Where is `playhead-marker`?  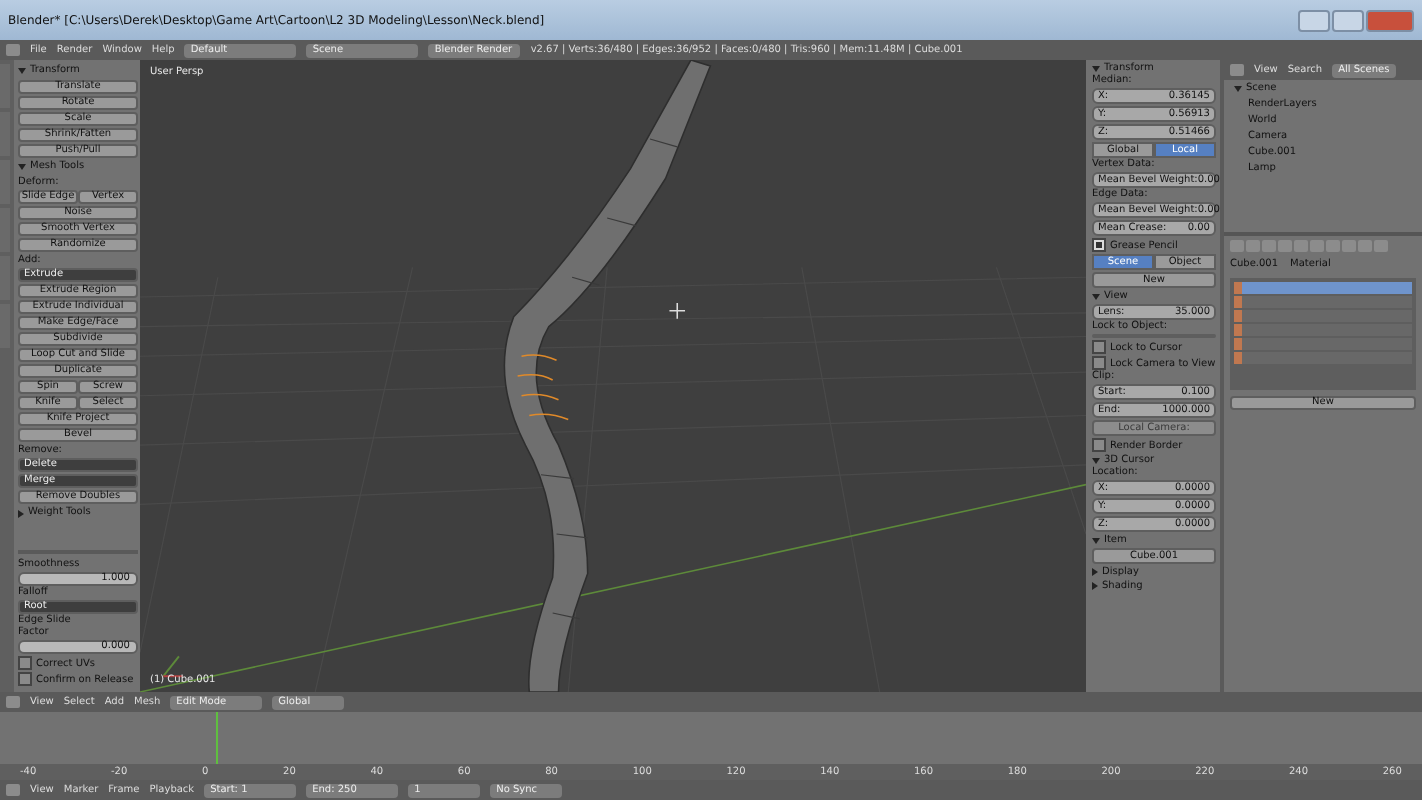 playhead-marker is located at coordinates (217, 738).